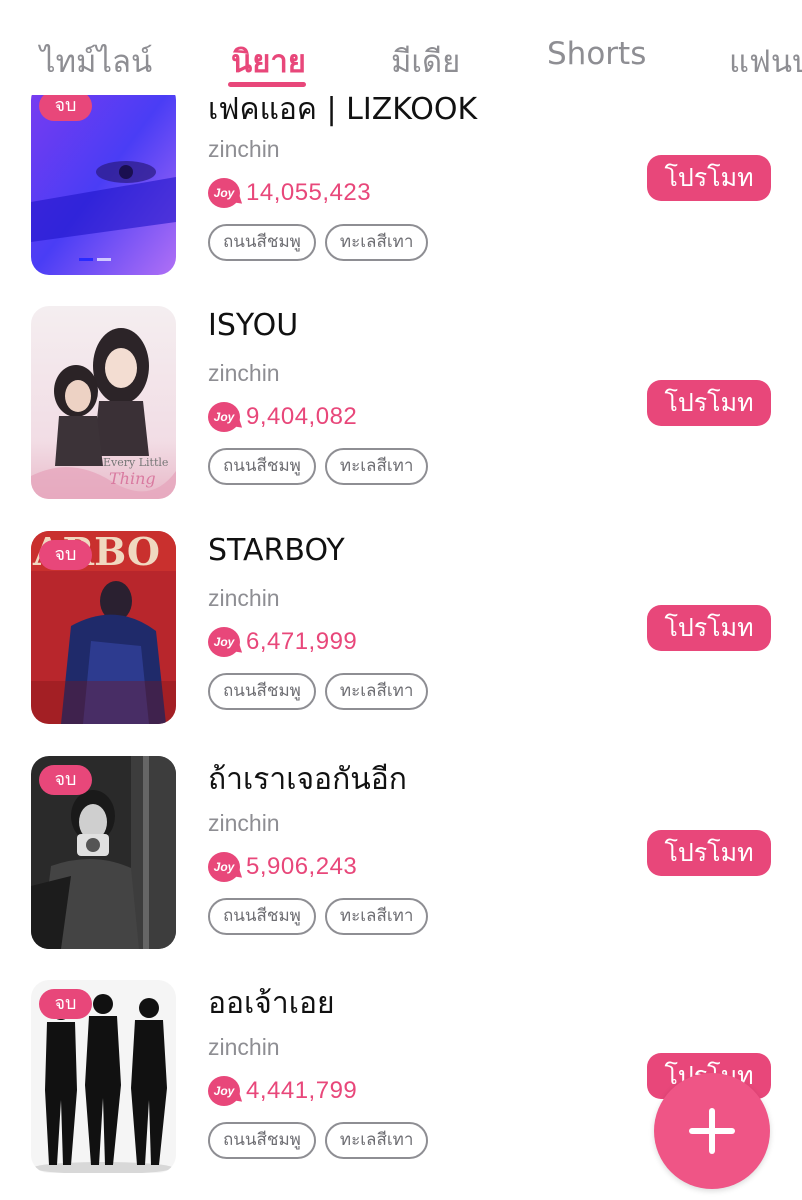 The image size is (802, 1200). Describe the element at coordinates (302, 416) in the screenshot. I see `views-count: 9,404,082` at that location.